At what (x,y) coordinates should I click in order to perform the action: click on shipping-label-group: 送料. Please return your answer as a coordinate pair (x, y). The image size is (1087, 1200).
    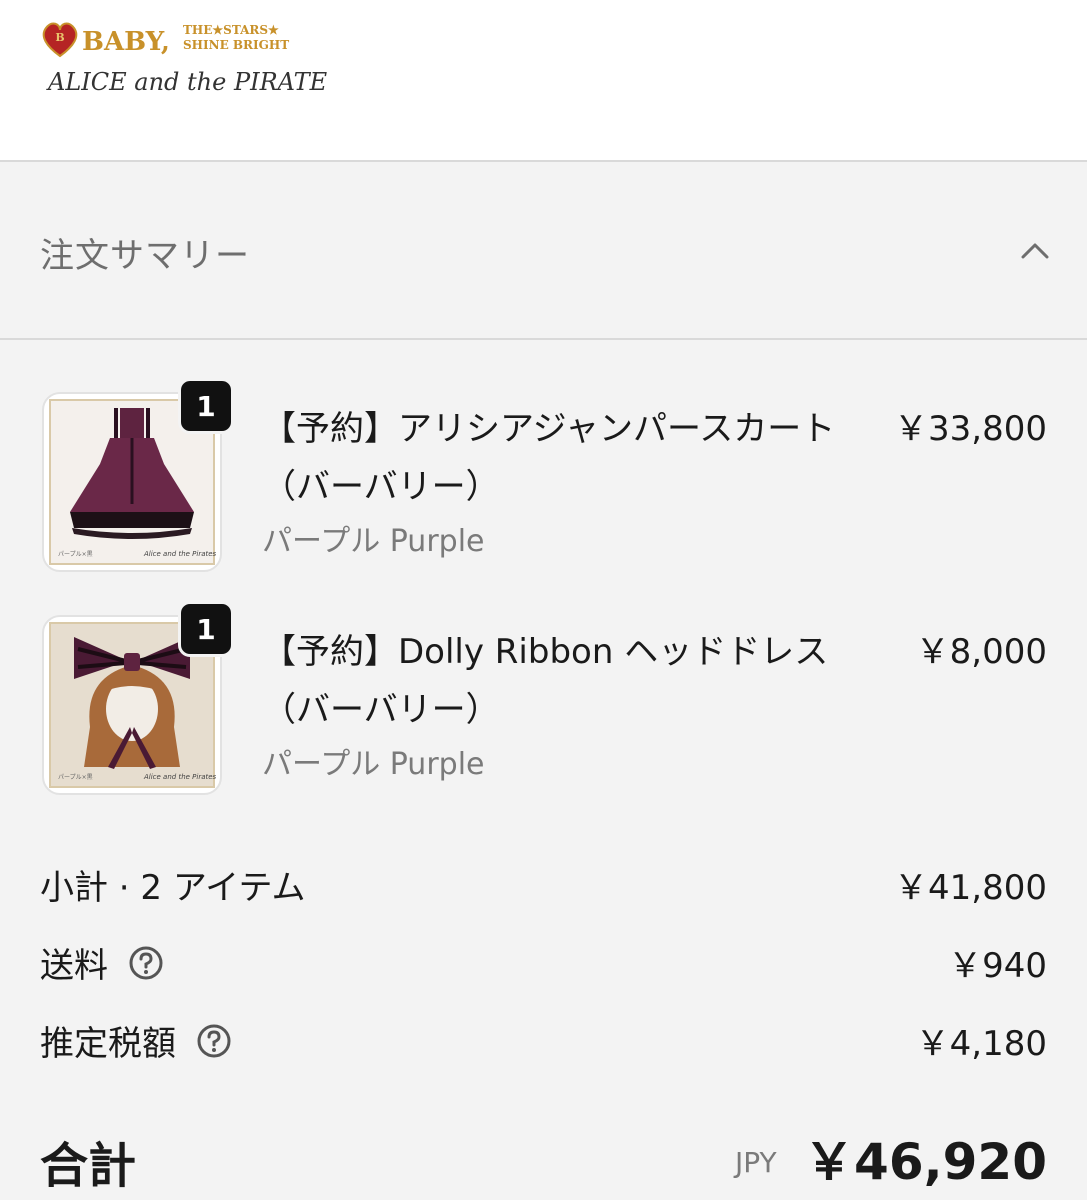
    Looking at the image, I should click on (102, 962).